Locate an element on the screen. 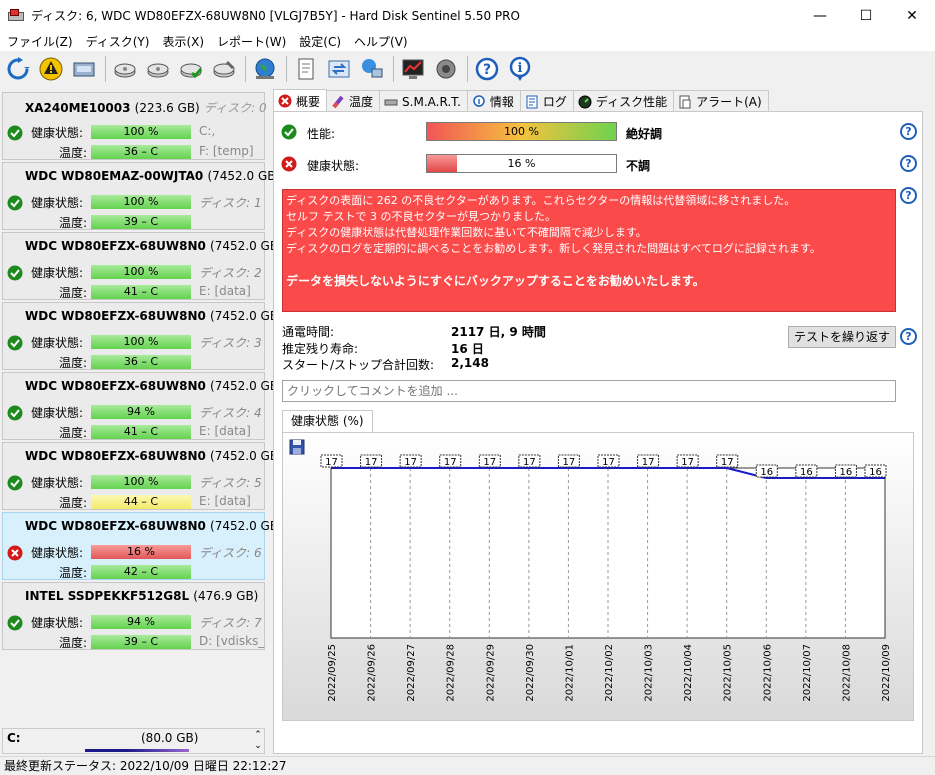  partition-scroll: ⌃ ⌄ is located at coordinates (258, 741).